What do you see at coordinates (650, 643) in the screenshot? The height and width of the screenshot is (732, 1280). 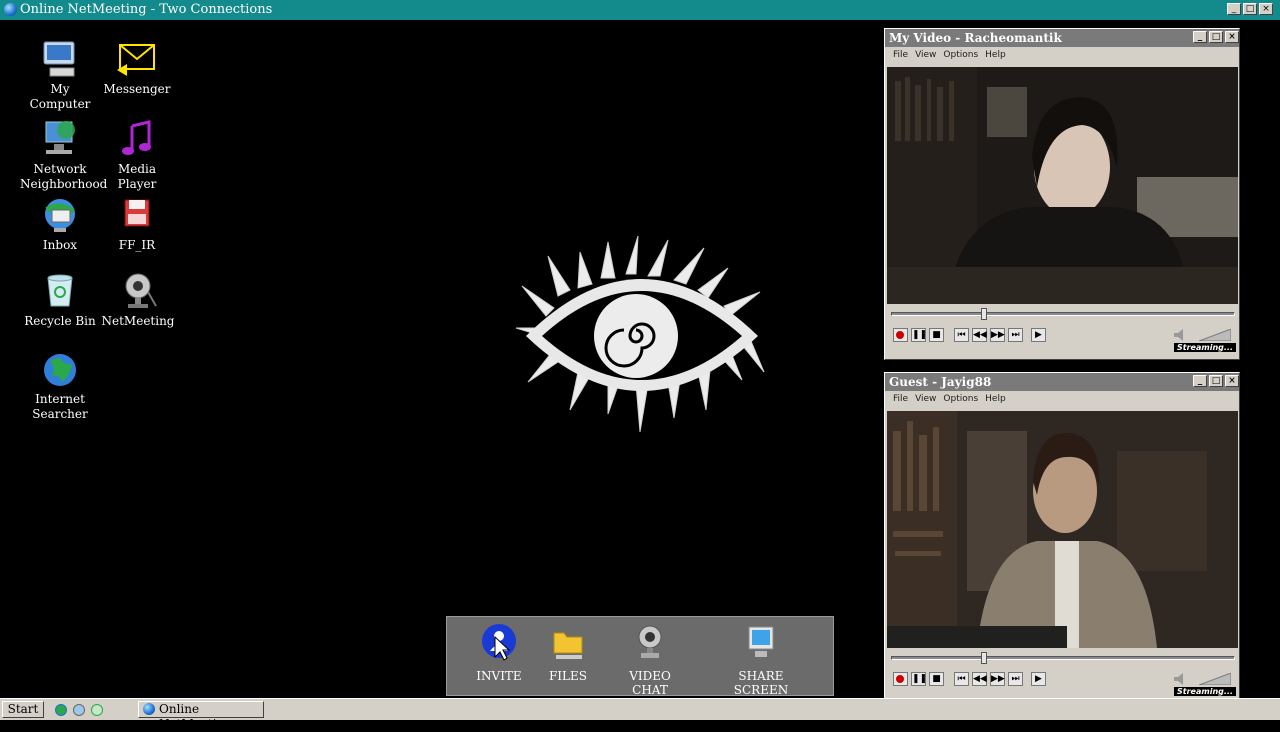 I see `webcam-icon` at bounding box center [650, 643].